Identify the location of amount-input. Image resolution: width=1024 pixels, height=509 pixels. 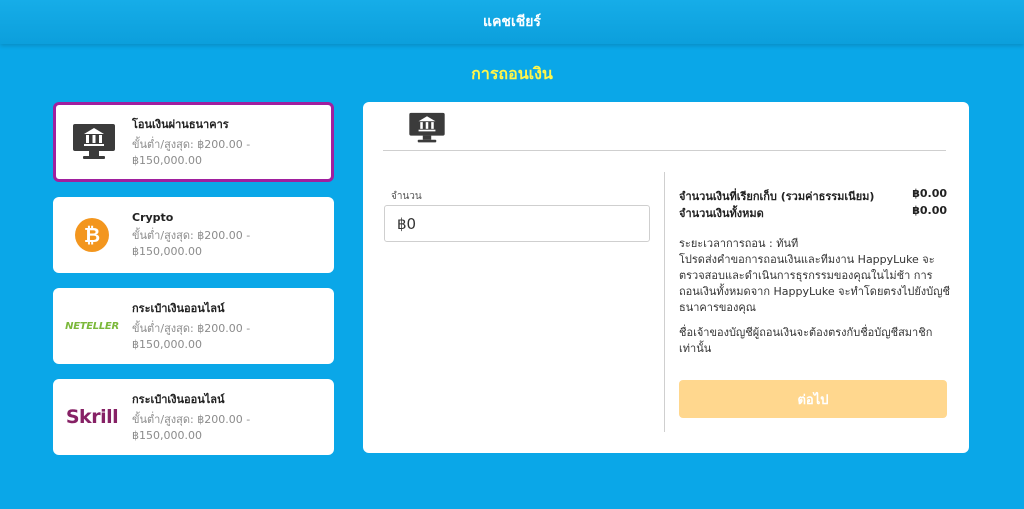
(517, 223).